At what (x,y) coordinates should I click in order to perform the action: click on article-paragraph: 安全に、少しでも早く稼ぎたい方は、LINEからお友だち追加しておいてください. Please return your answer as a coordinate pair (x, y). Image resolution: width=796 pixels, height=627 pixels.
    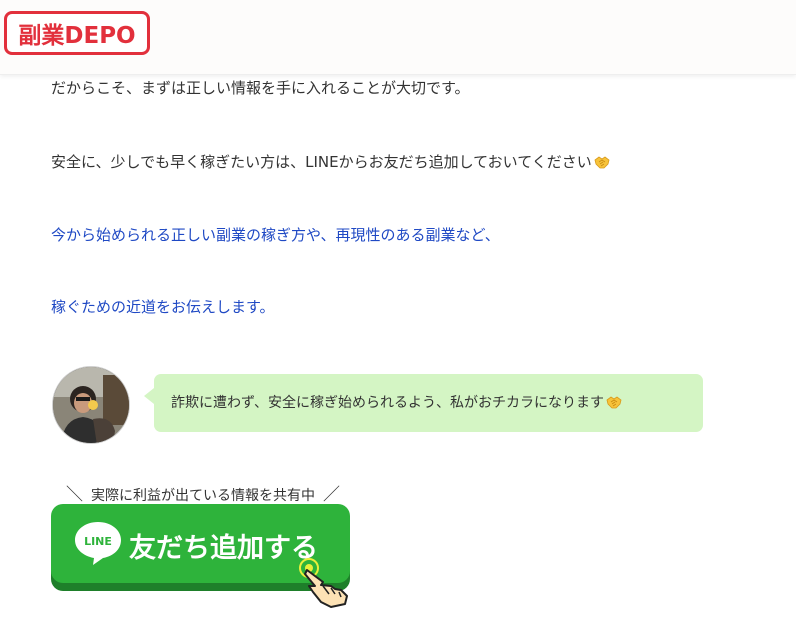
    Looking at the image, I should click on (330, 162).